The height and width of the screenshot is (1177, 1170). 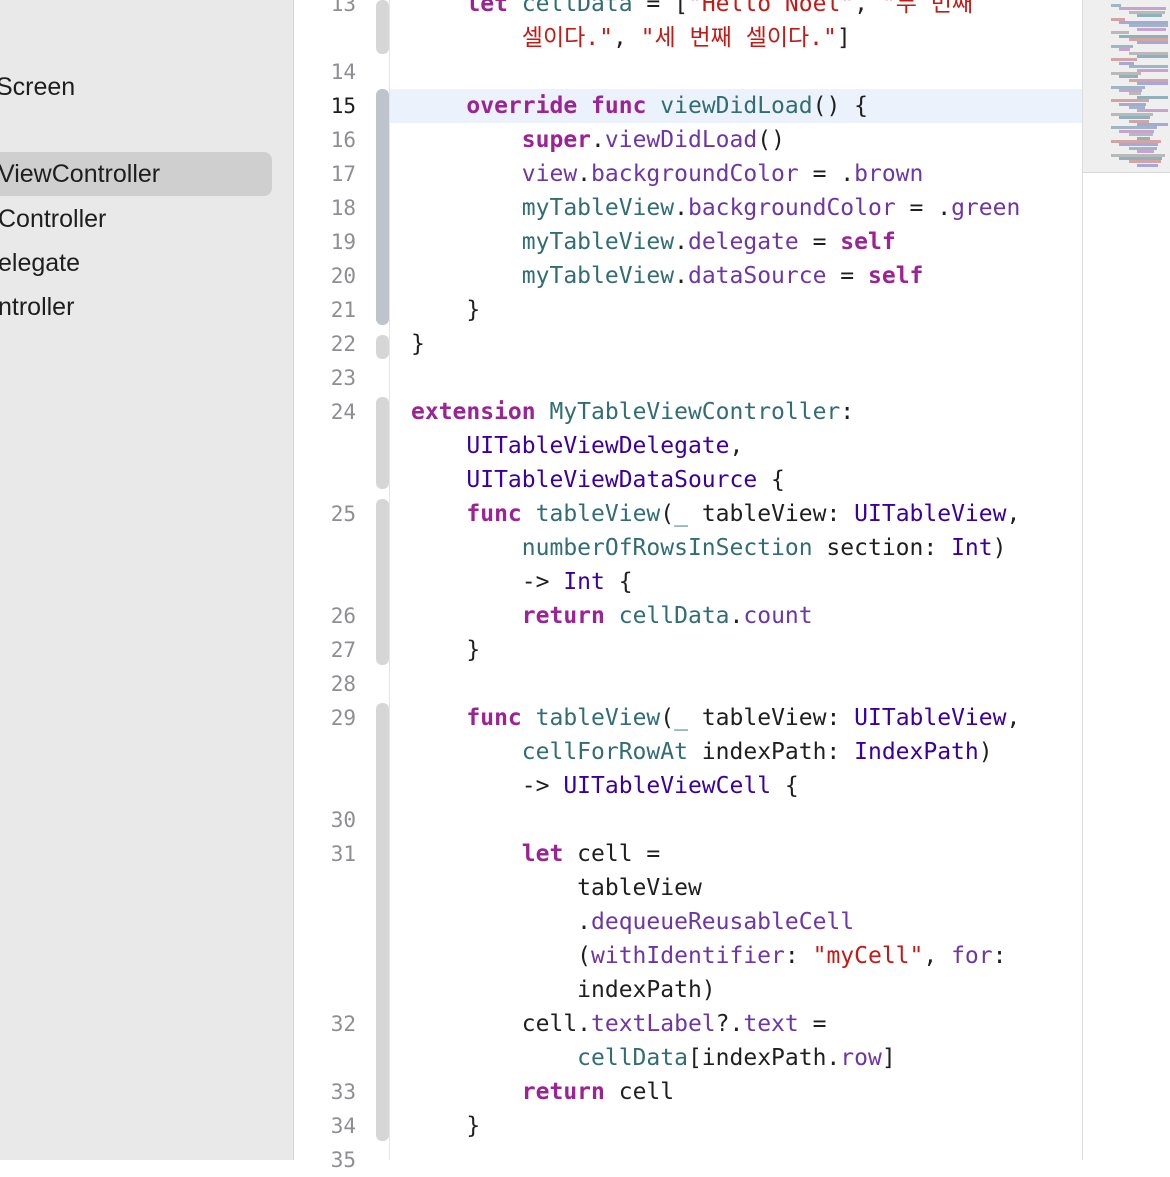 I want to click on nav-item-label: ViewController, so click(x=80, y=174).